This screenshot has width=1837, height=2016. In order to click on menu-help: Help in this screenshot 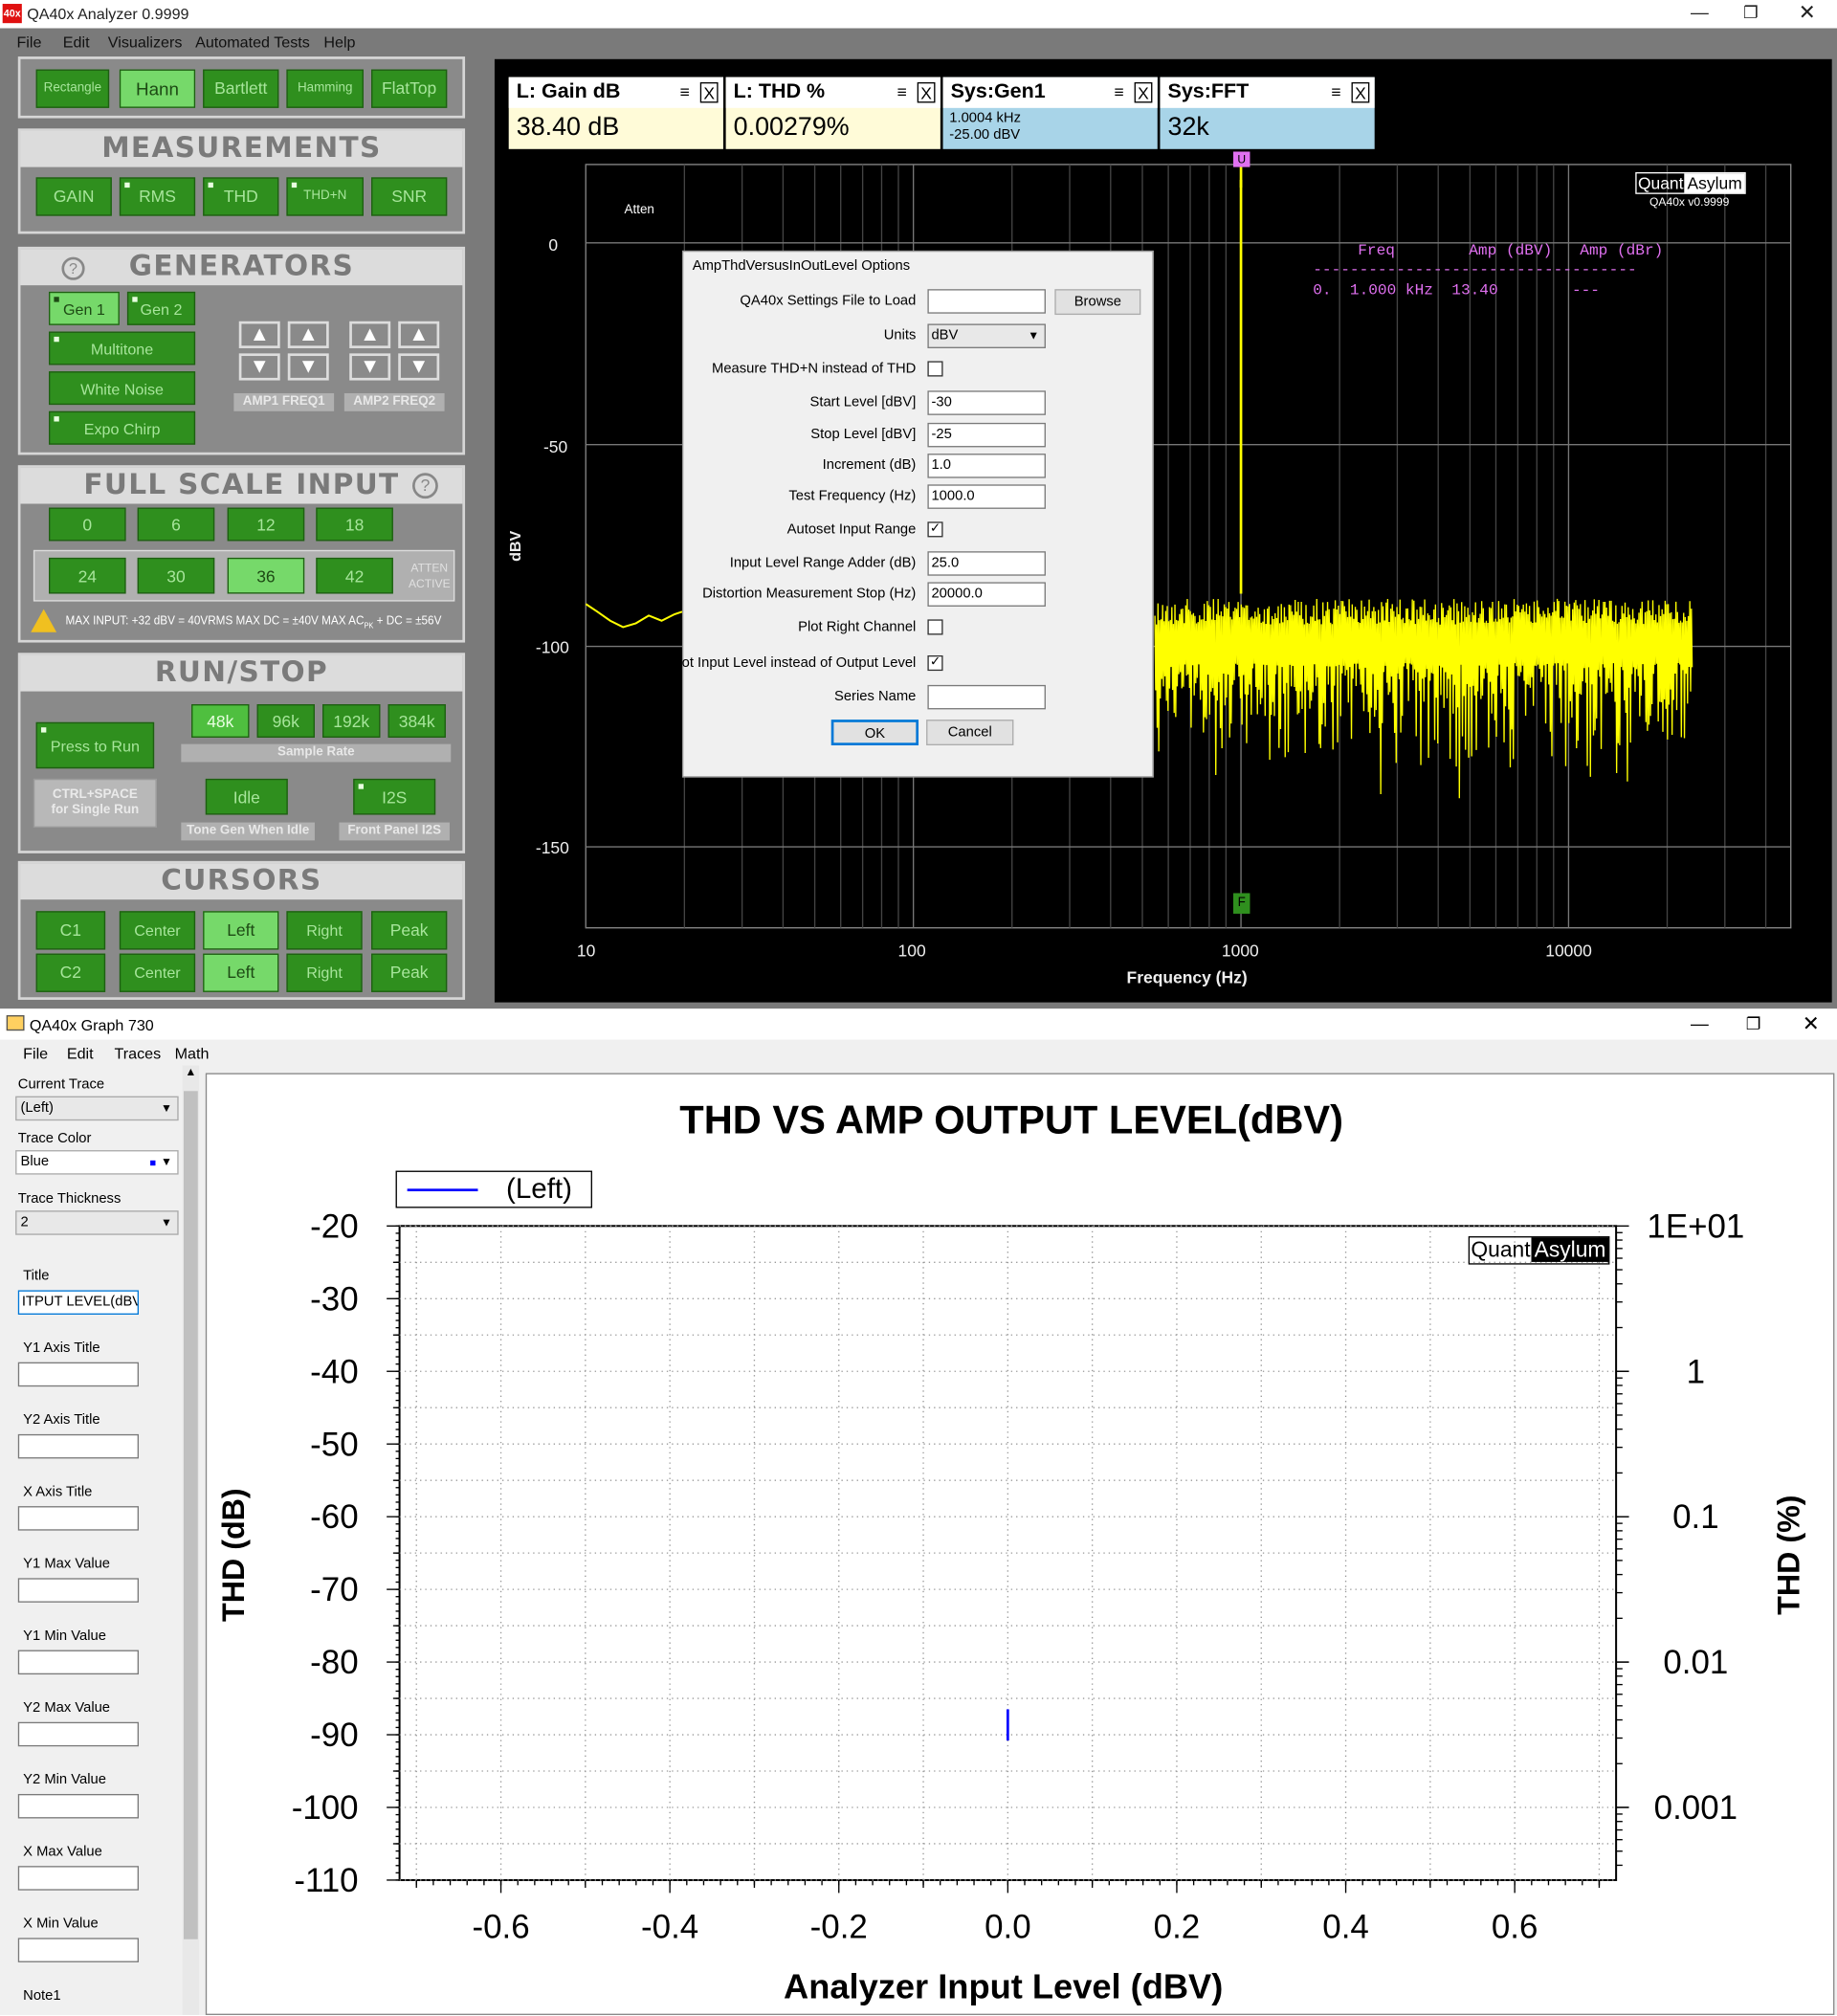, I will do `click(339, 42)`.